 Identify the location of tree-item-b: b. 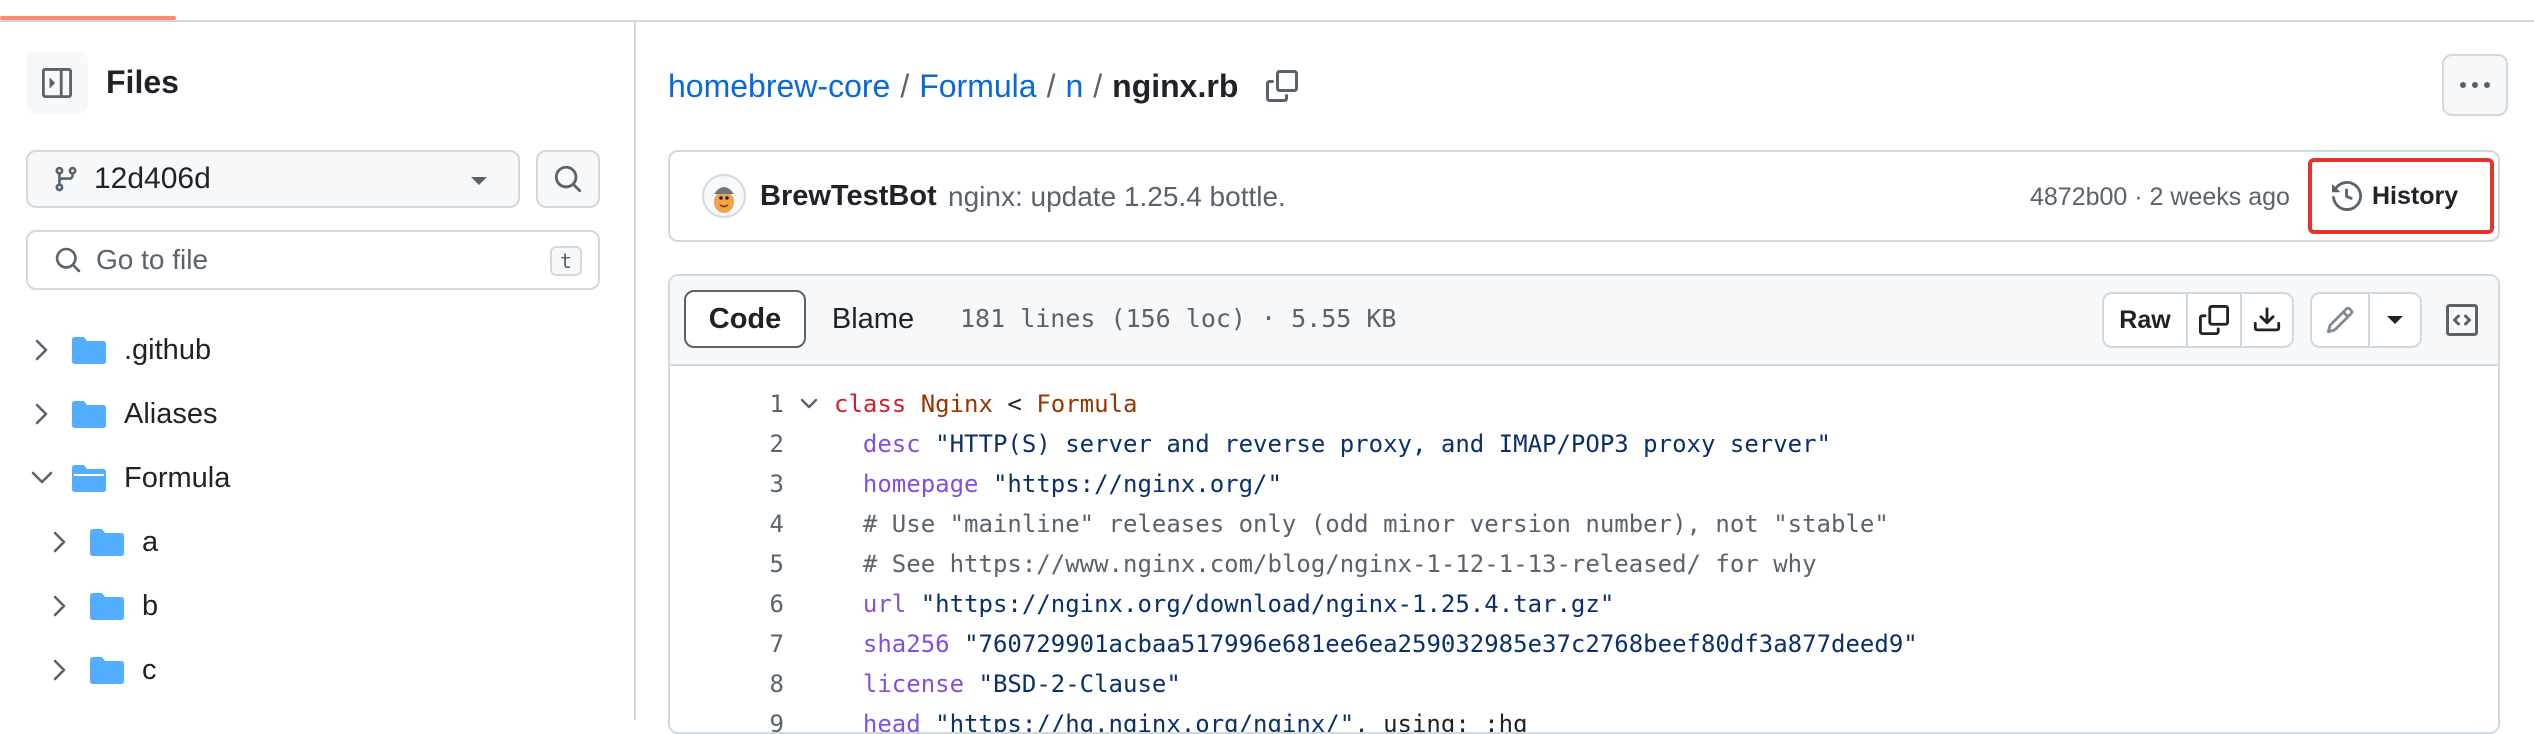
(103, 606).